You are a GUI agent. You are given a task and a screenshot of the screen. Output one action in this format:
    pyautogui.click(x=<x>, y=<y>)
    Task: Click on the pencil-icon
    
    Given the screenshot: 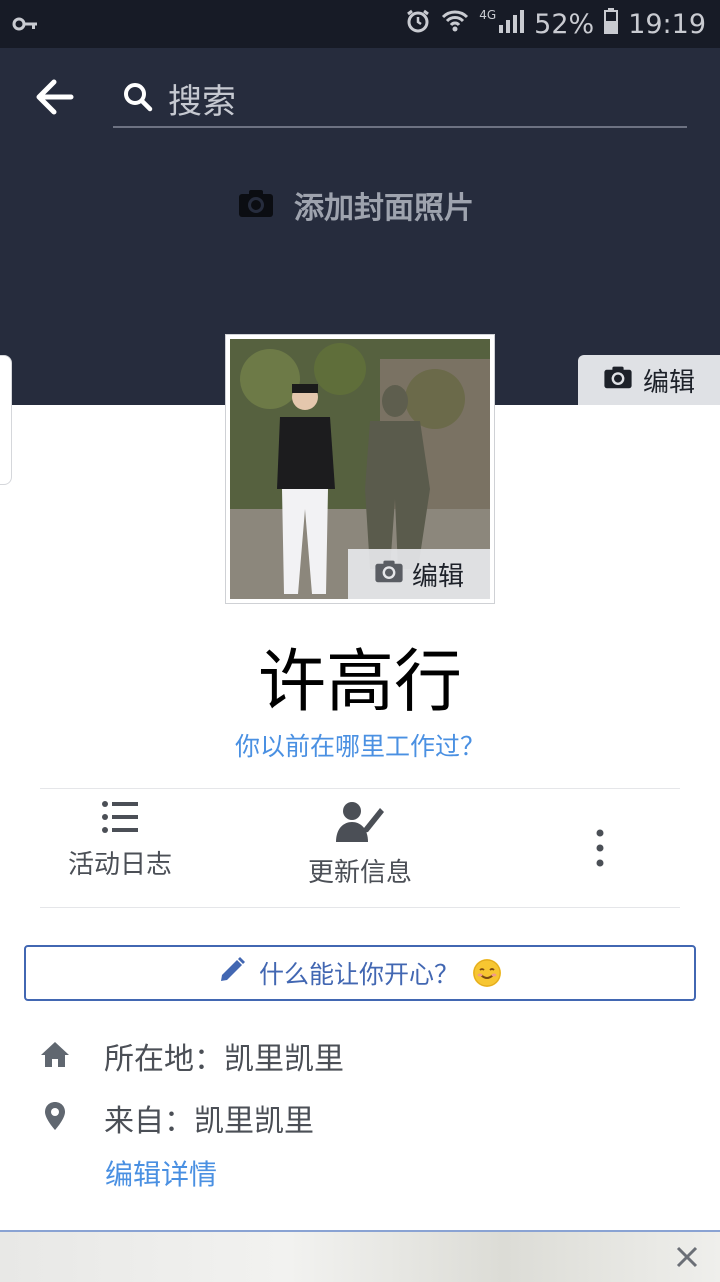 What is the action you would take?
    pyautogui.click(x=232, y=973)
    